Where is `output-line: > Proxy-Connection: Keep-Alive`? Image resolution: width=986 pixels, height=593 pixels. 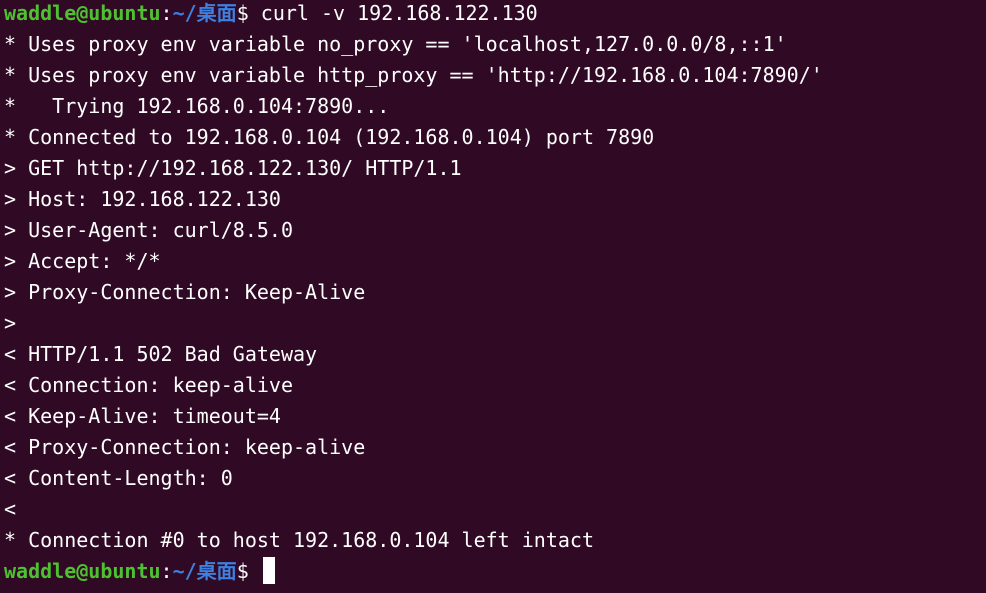 output-line: > Proxy-Connection: Keep-Alive is located at coordinates (185, 292).